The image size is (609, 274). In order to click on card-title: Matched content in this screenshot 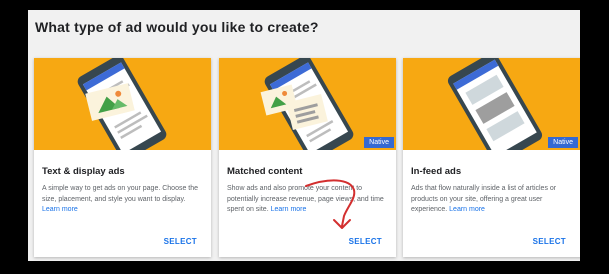, I will do `click(265, 171)`.